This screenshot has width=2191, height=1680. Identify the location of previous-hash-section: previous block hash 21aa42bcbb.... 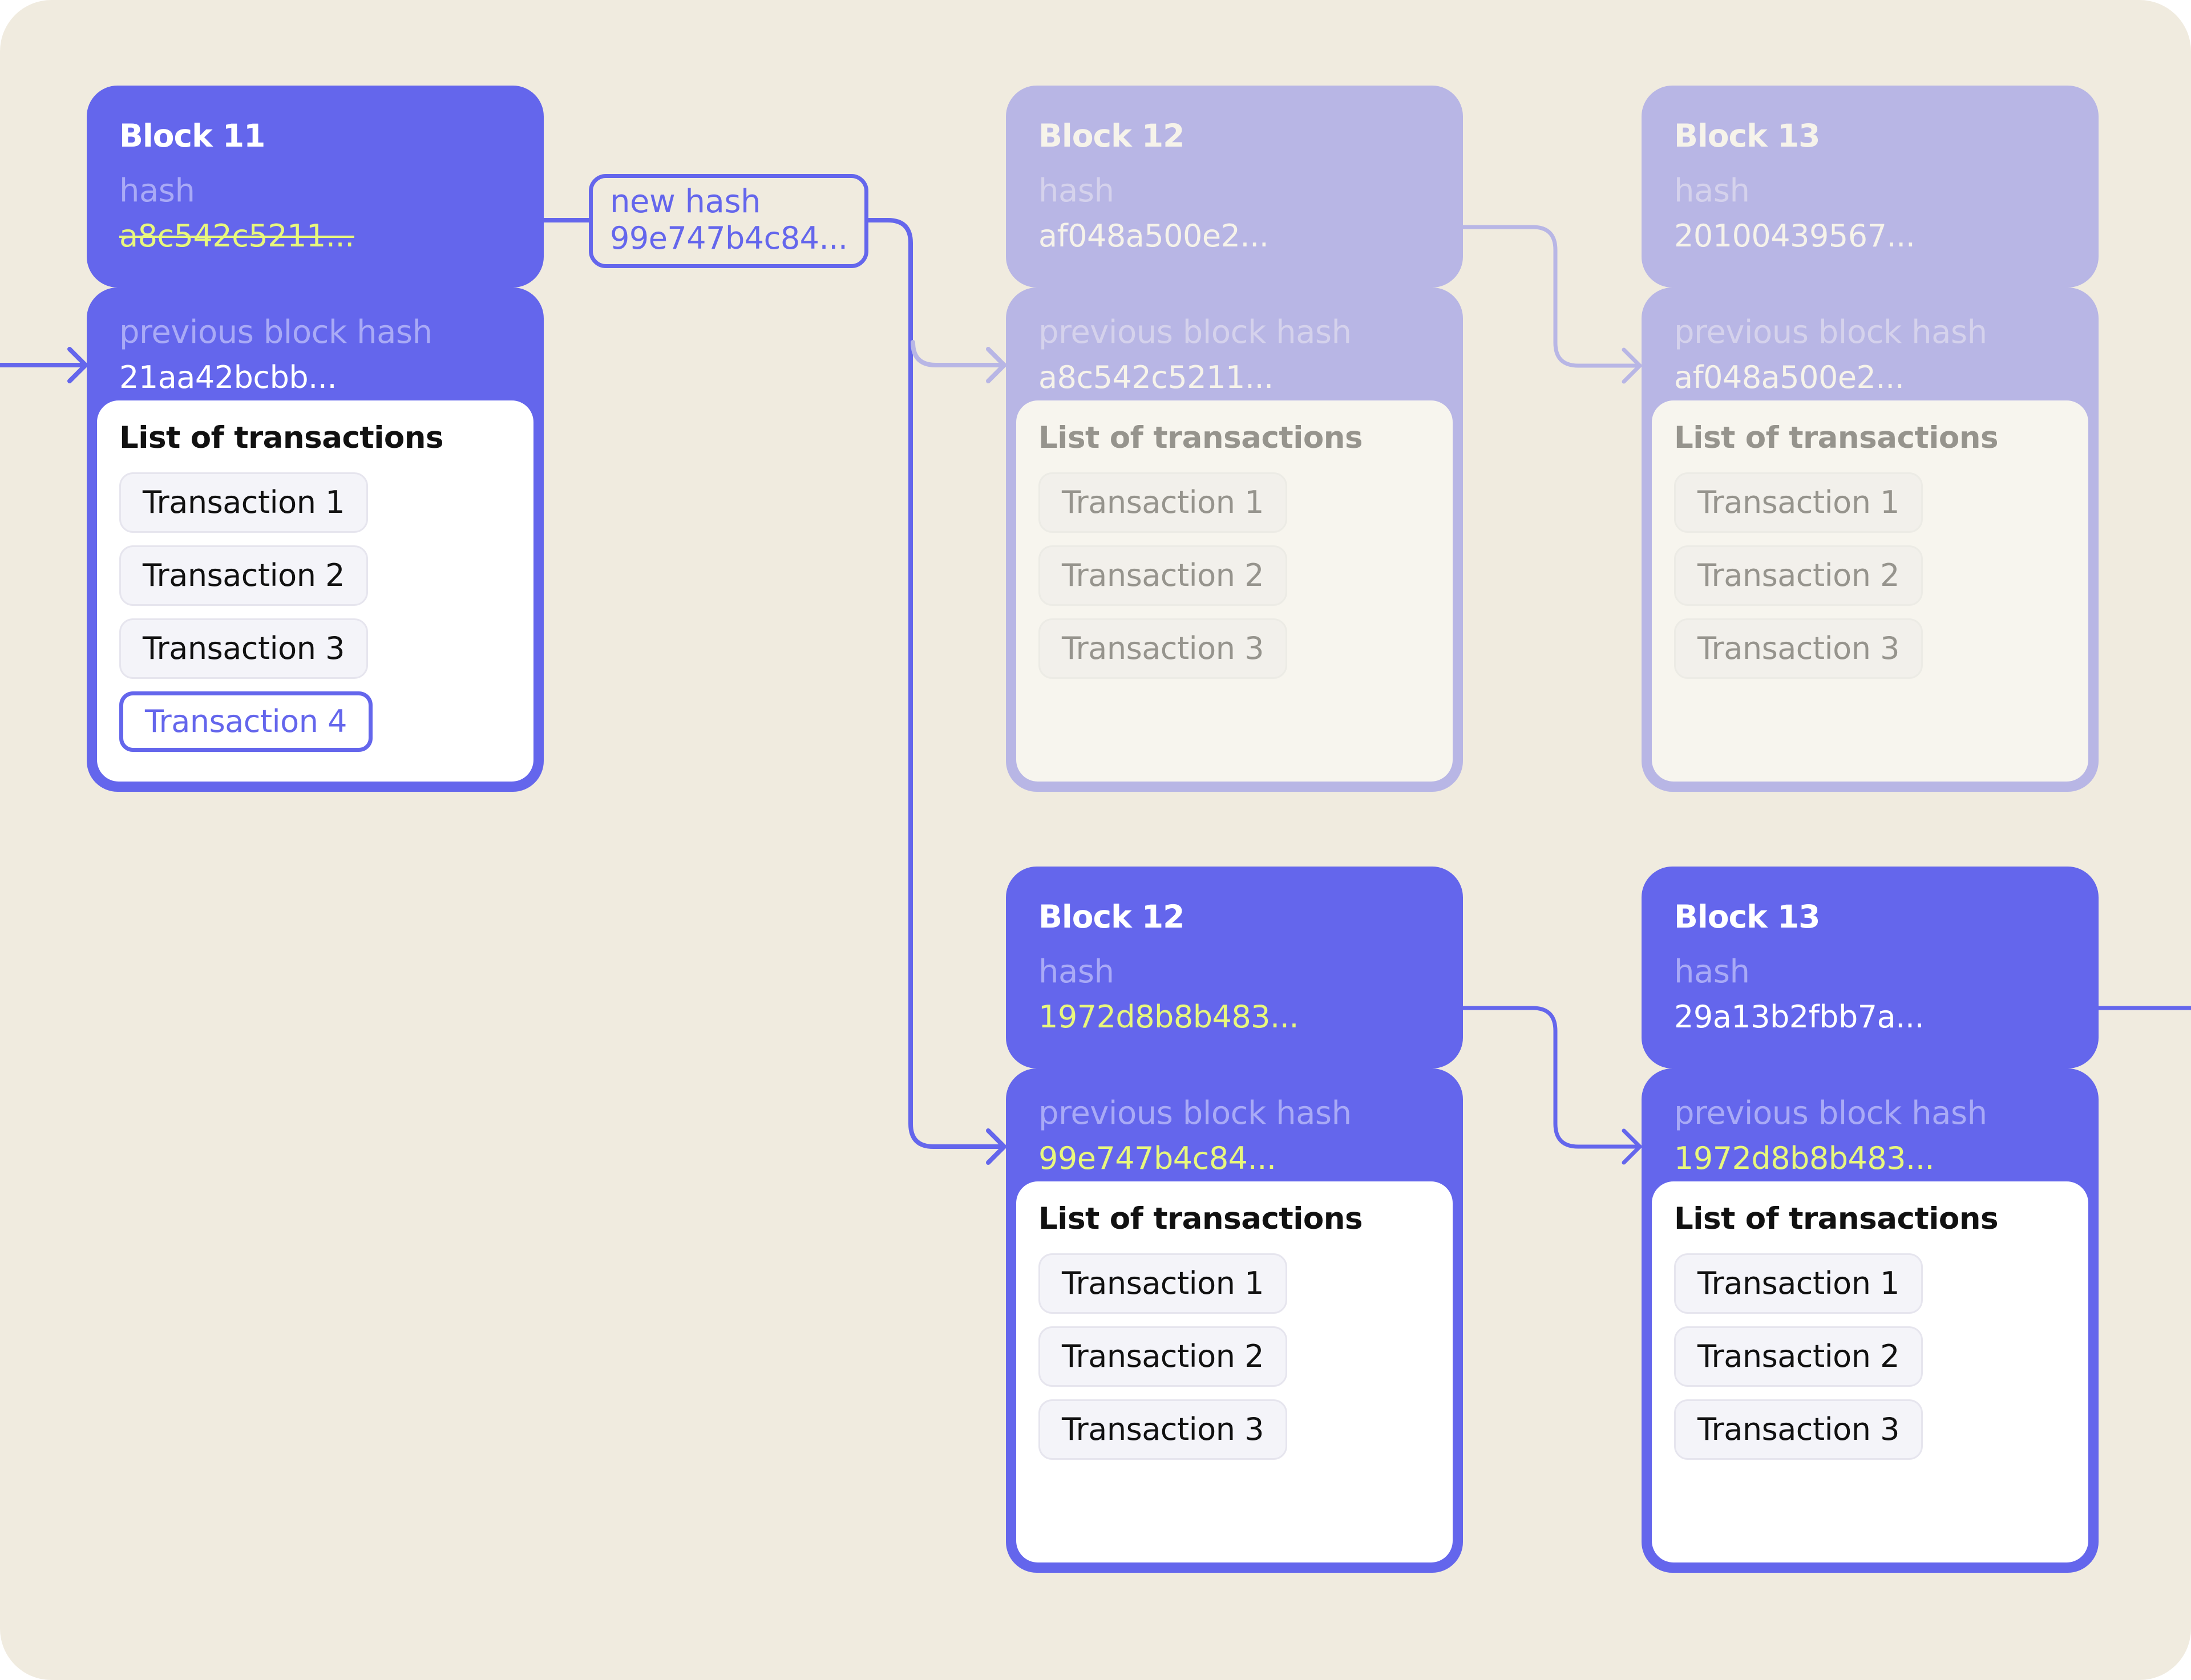
(315, 344).